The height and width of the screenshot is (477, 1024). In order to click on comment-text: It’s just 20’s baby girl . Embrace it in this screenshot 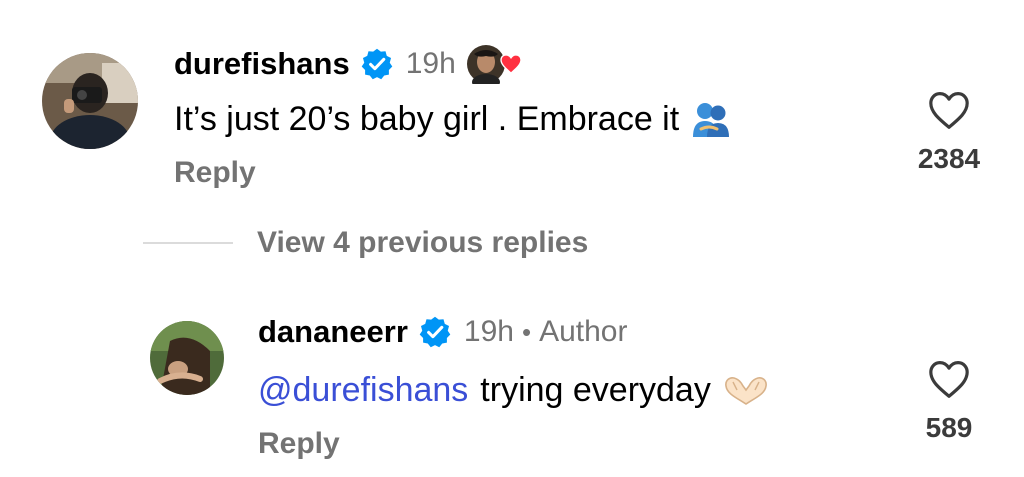, I will do `click(427, 119)`.